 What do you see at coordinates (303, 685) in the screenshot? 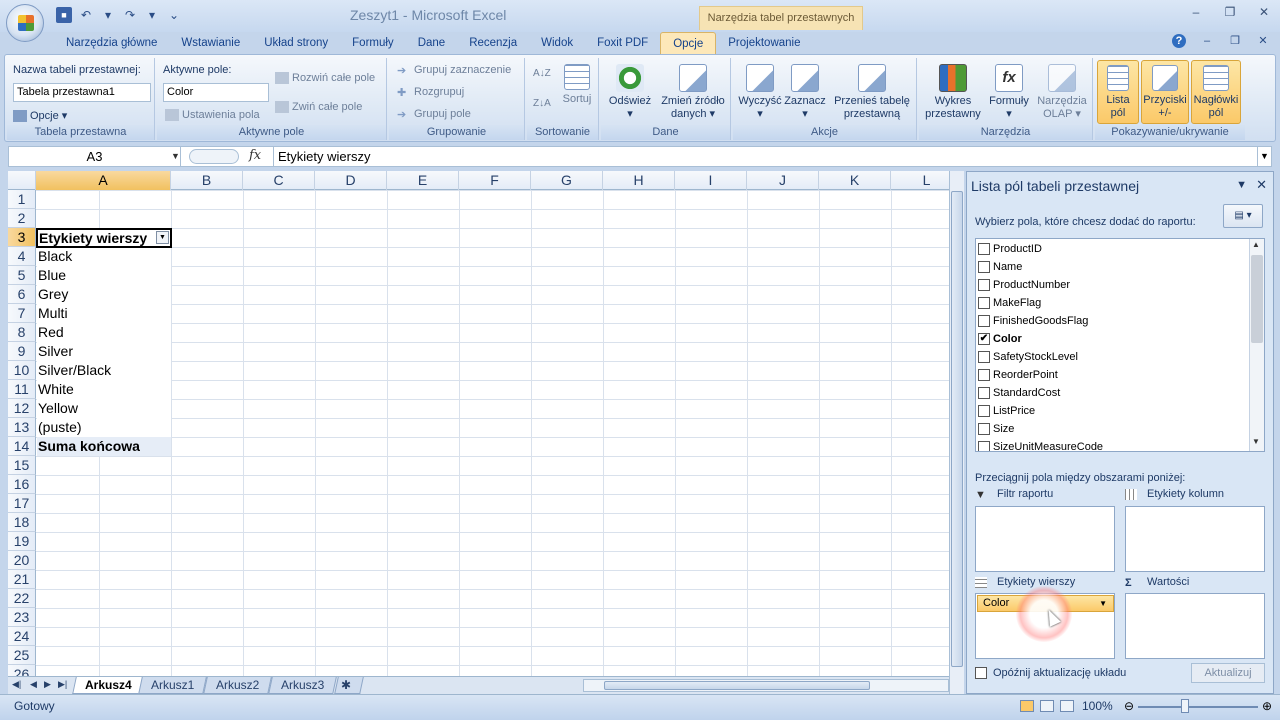
I see `sheet-tab-arkusz3: Arkusz3` at bounding box center [303, 685].